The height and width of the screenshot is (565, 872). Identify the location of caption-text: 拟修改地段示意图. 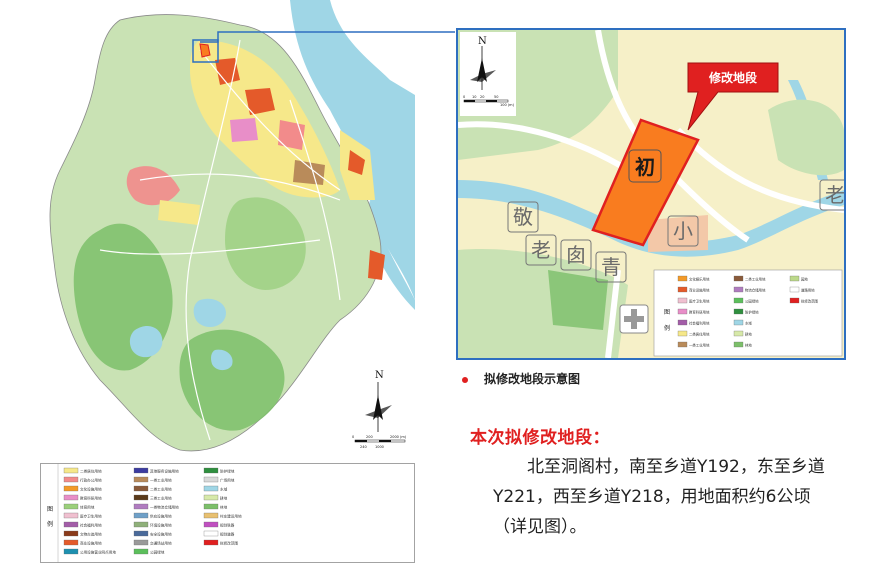
(532, 379).